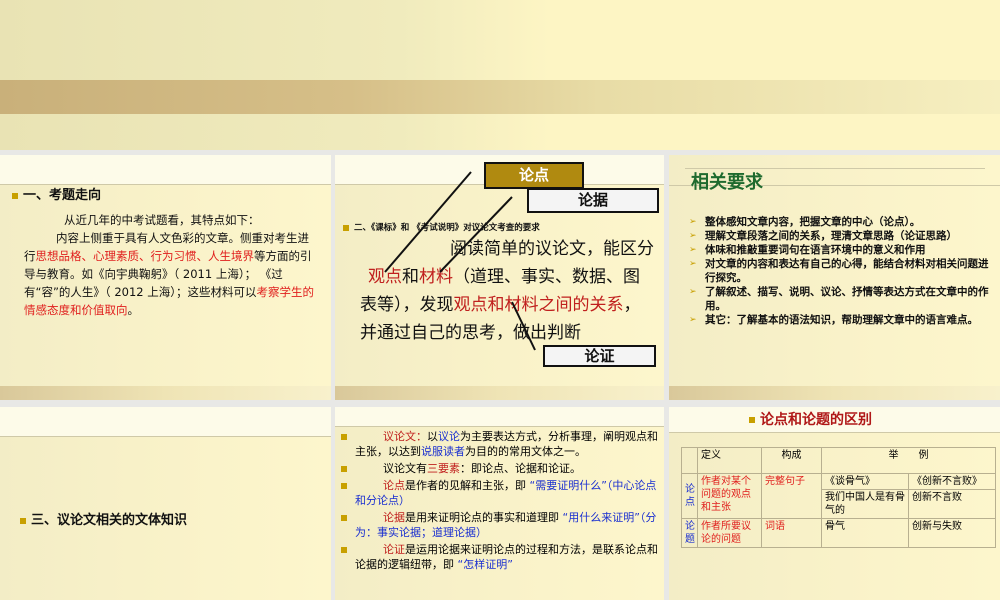  What do you see at coordinates (865, 481) in the screenshot?
I see `example-title: 《谈骨气》` at bounding box center [865, 481].